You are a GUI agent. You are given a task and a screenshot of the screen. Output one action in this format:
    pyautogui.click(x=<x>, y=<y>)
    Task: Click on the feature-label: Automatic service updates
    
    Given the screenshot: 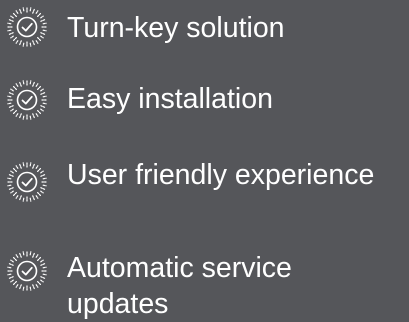 What is the action you would take?
    pyautogui.click(x=179, y=286)
    